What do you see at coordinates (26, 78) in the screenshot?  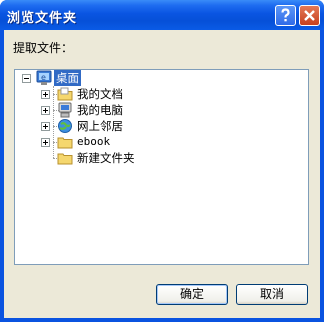 I see `collapse-toggle` at bounding box center [26, 78].